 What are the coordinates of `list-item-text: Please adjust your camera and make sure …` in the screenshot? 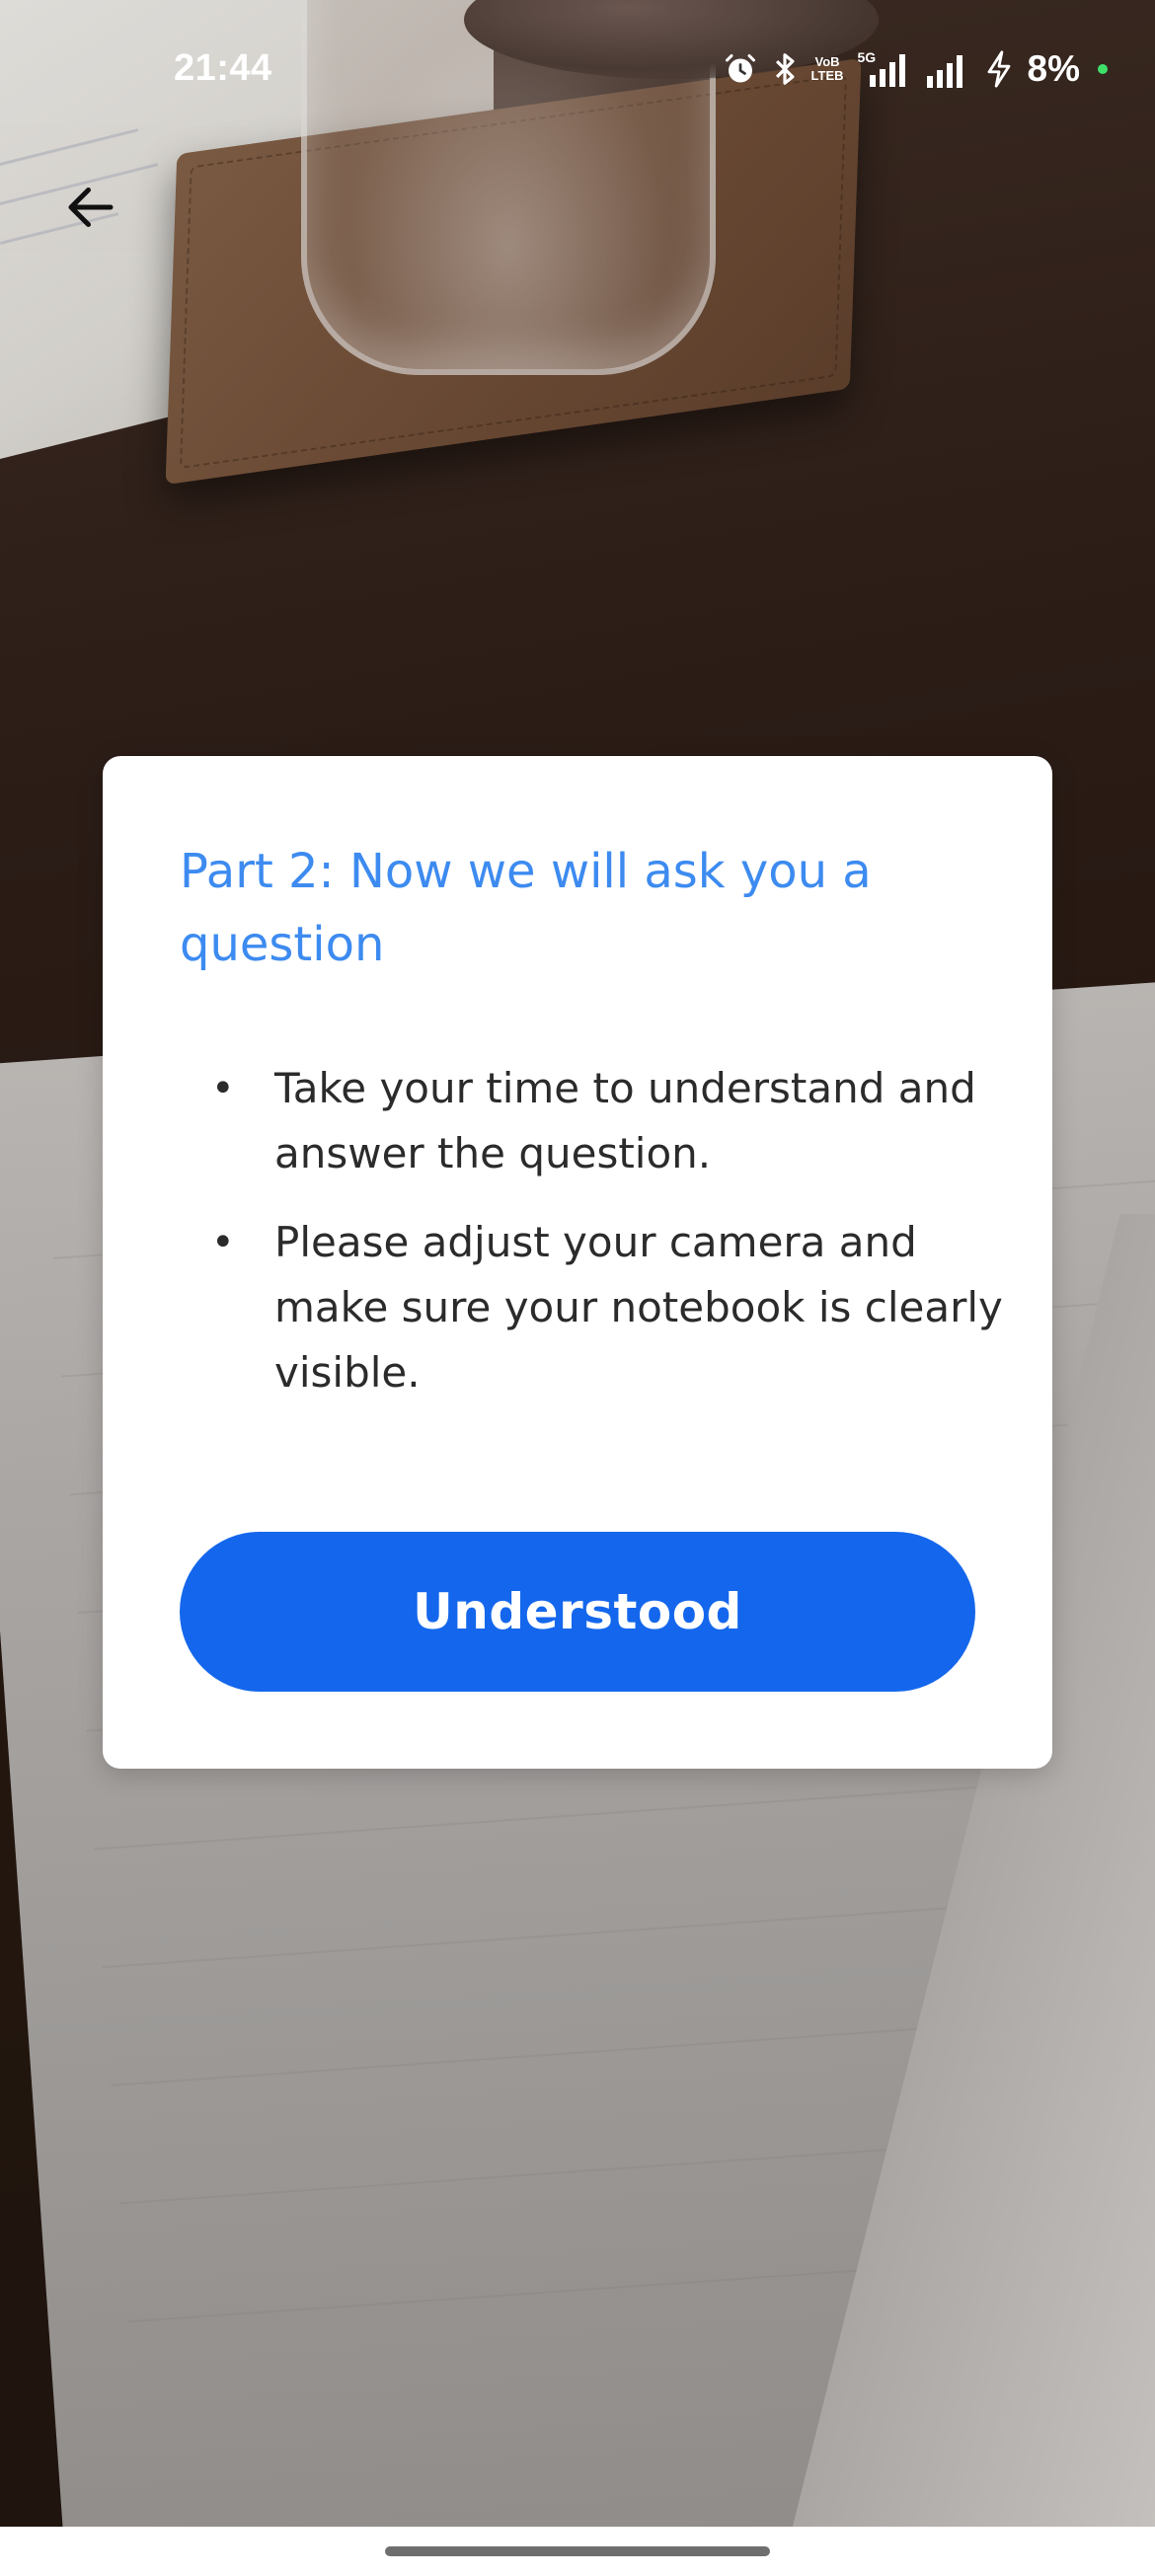 It's located at (638, 1307).